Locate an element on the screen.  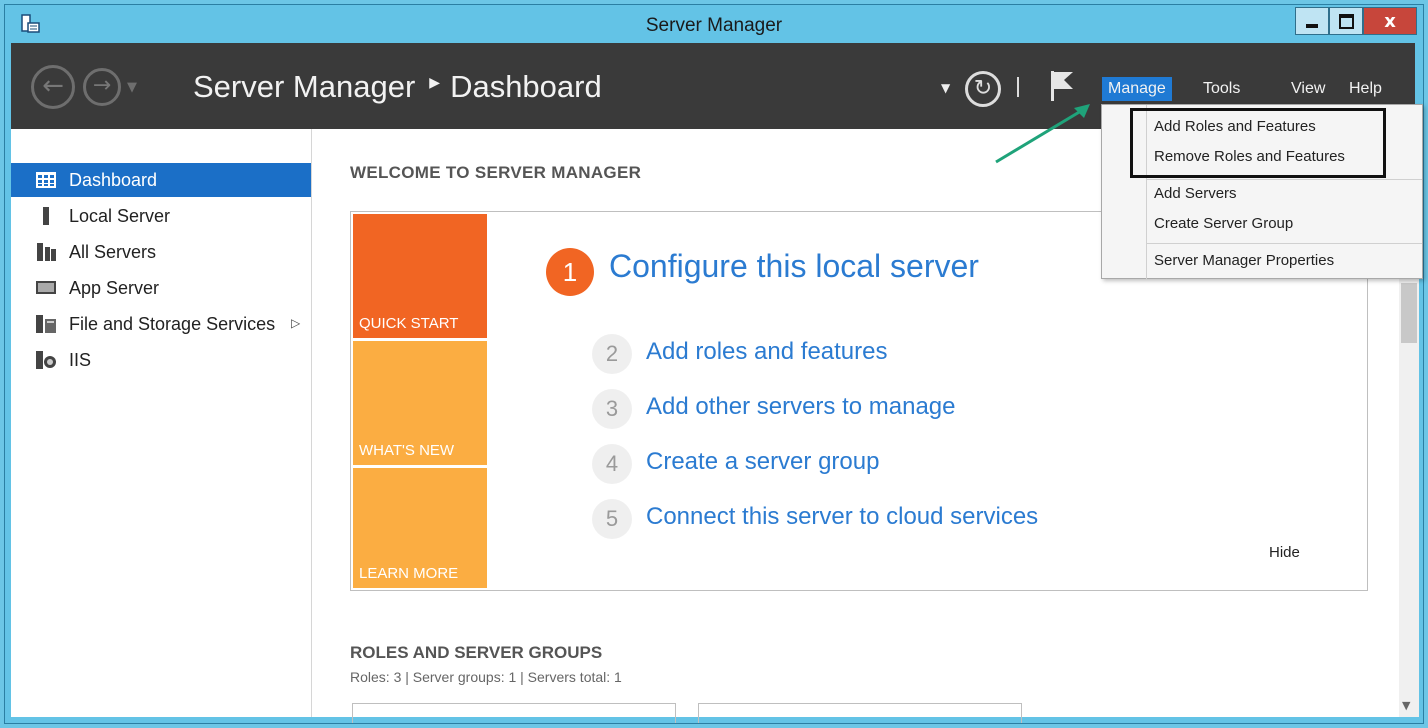
history-dropdown-icon: ▼ is located at coordinates (132, 87).